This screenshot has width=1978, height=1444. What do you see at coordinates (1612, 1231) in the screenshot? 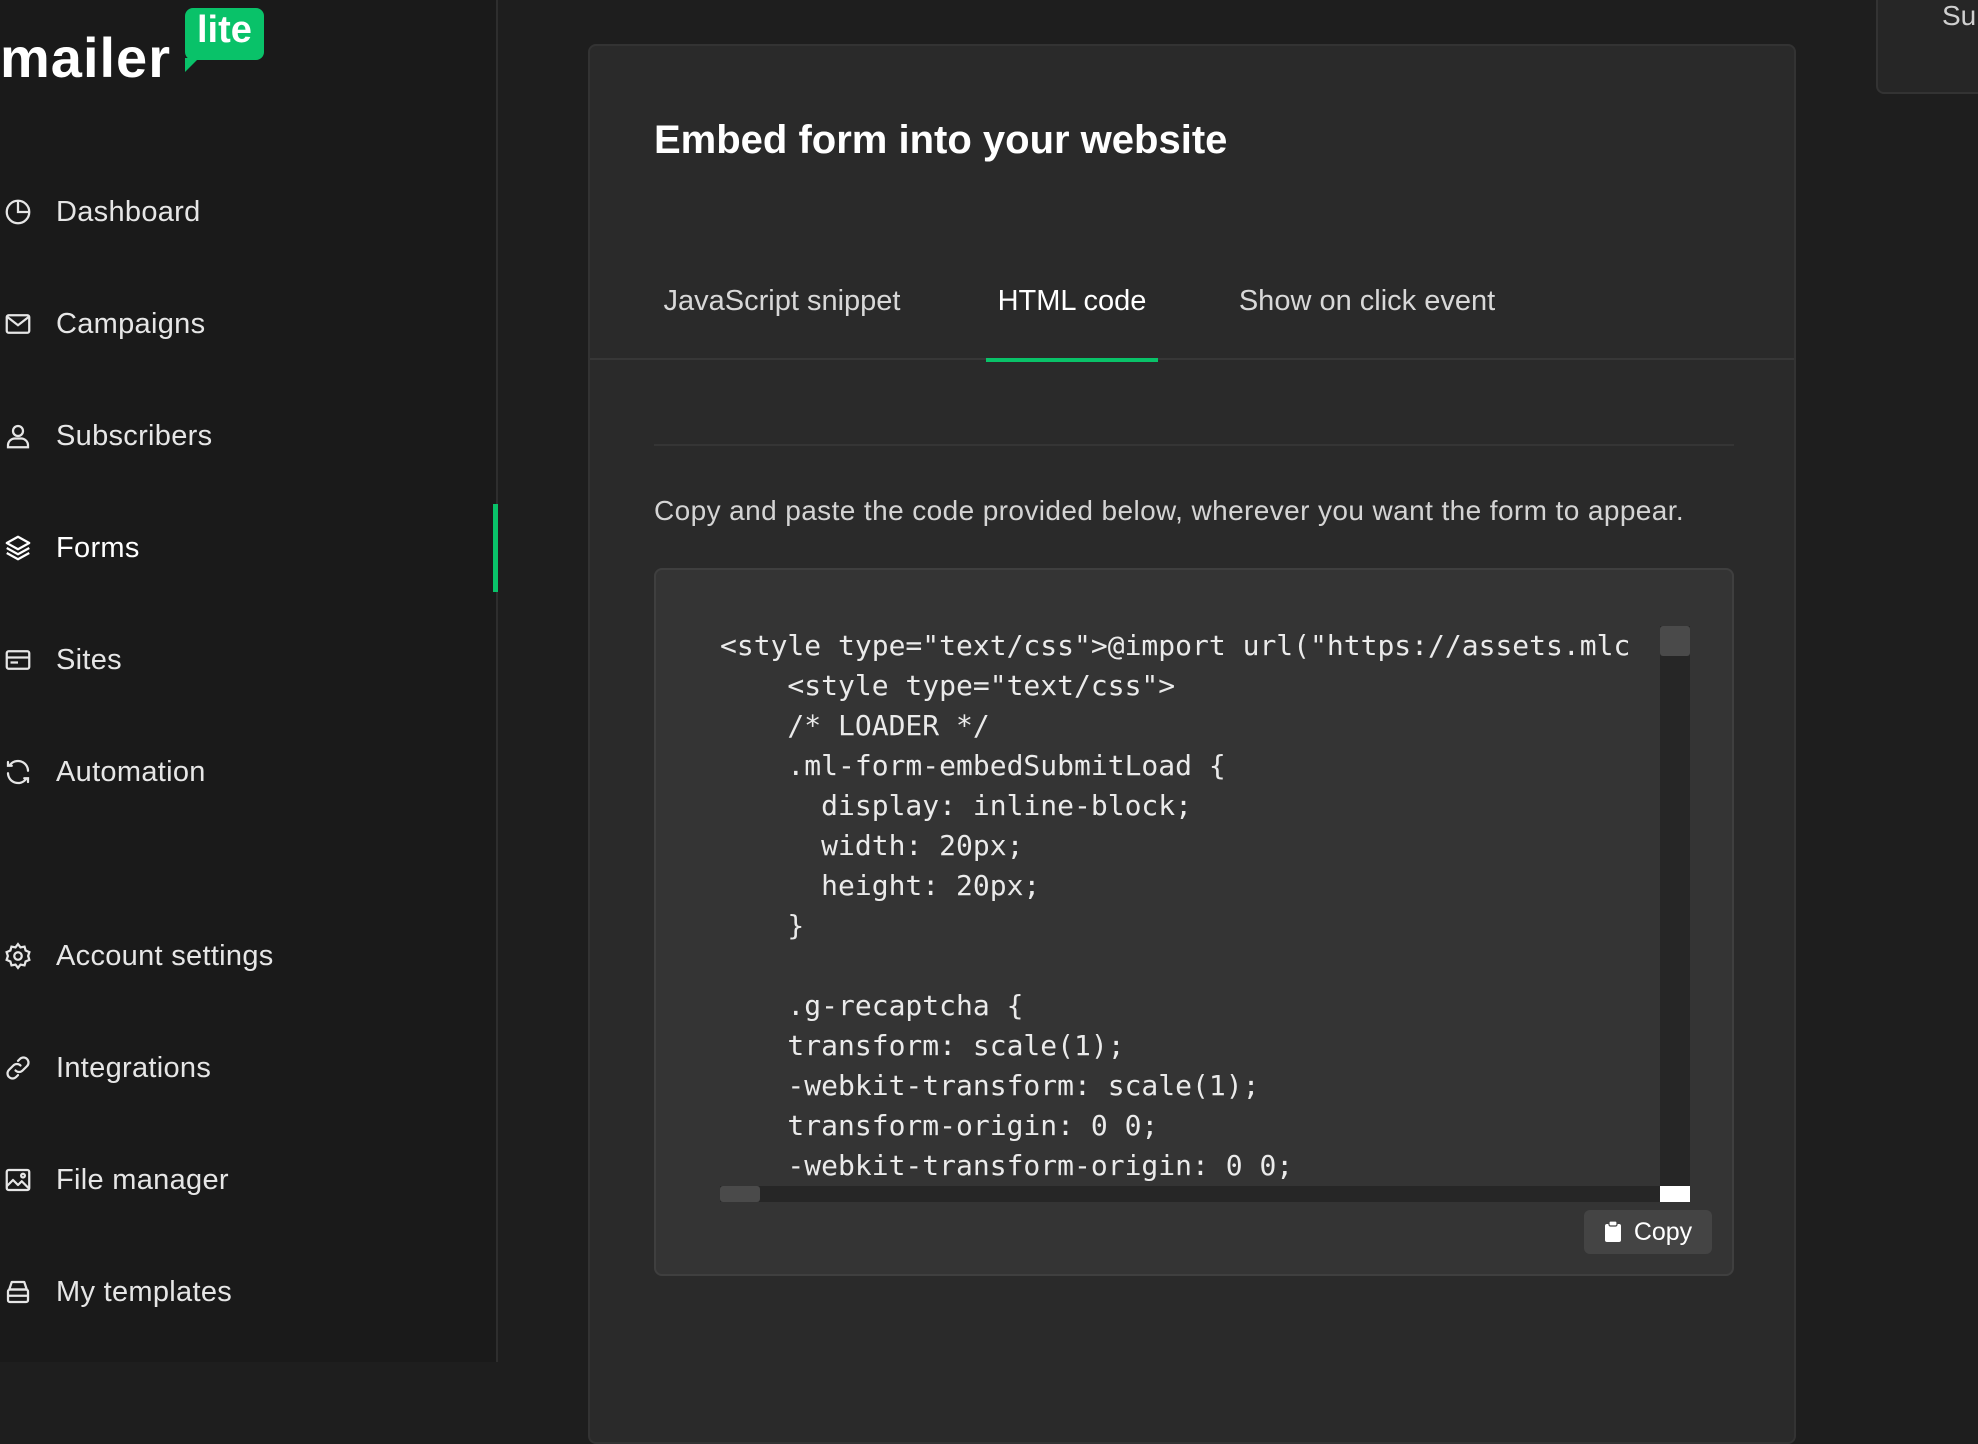
I see `clipboard-icon` at bounding box center [1612, 1231].